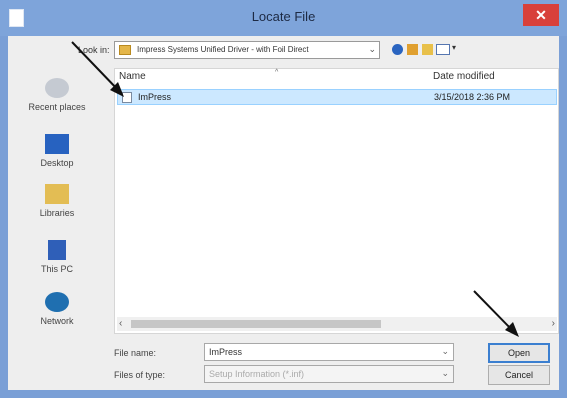 The height and width of the screenshot is (398, 567). I want to click on files-of-type-label: Files of type:, so click(140, 375).